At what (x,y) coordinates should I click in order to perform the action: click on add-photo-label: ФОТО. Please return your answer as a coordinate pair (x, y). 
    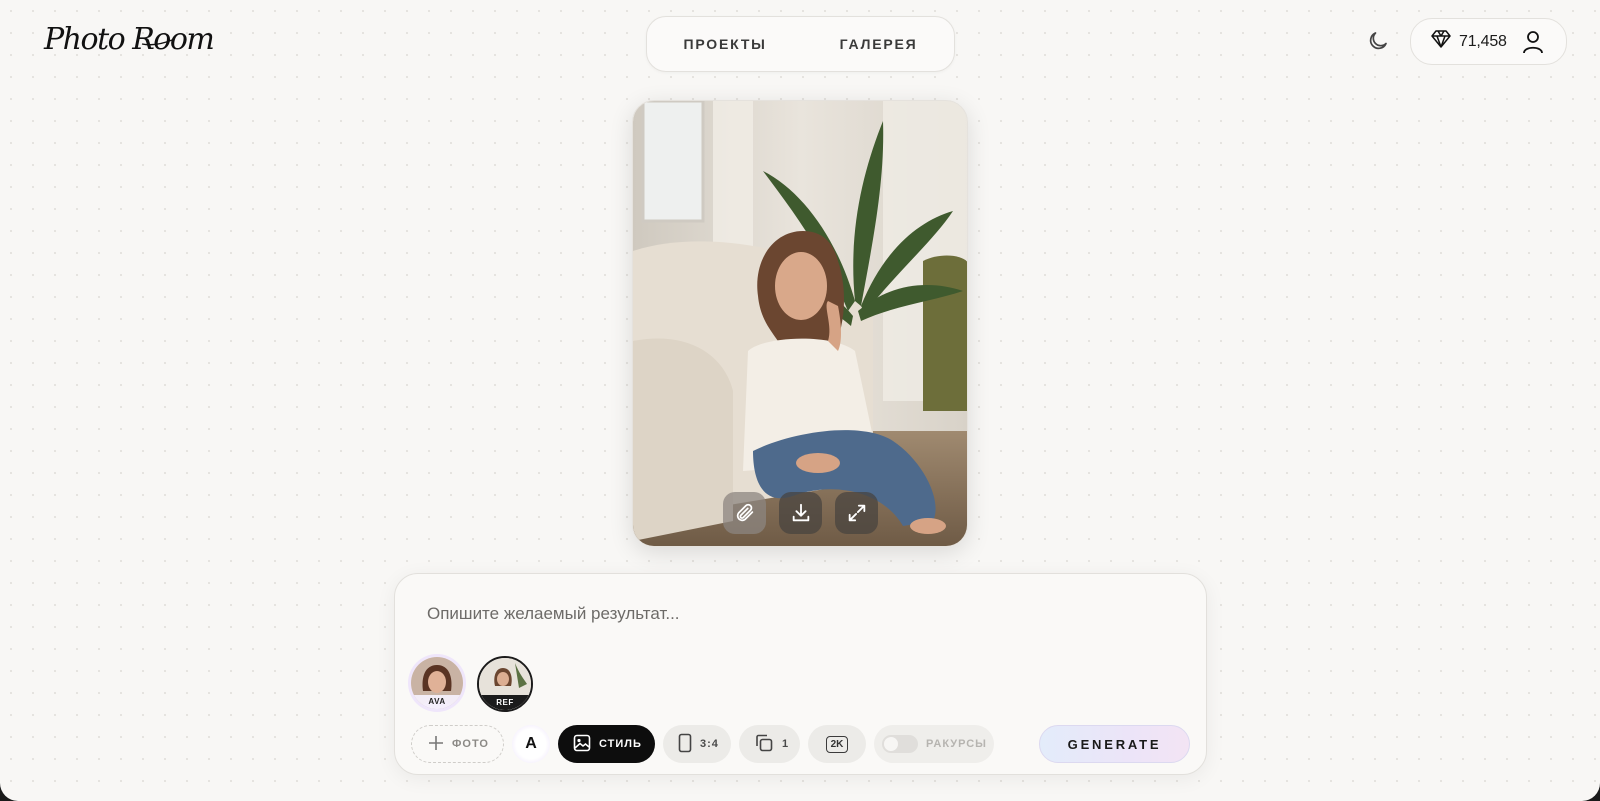
    Looking at the image, I should click on (470, 744).